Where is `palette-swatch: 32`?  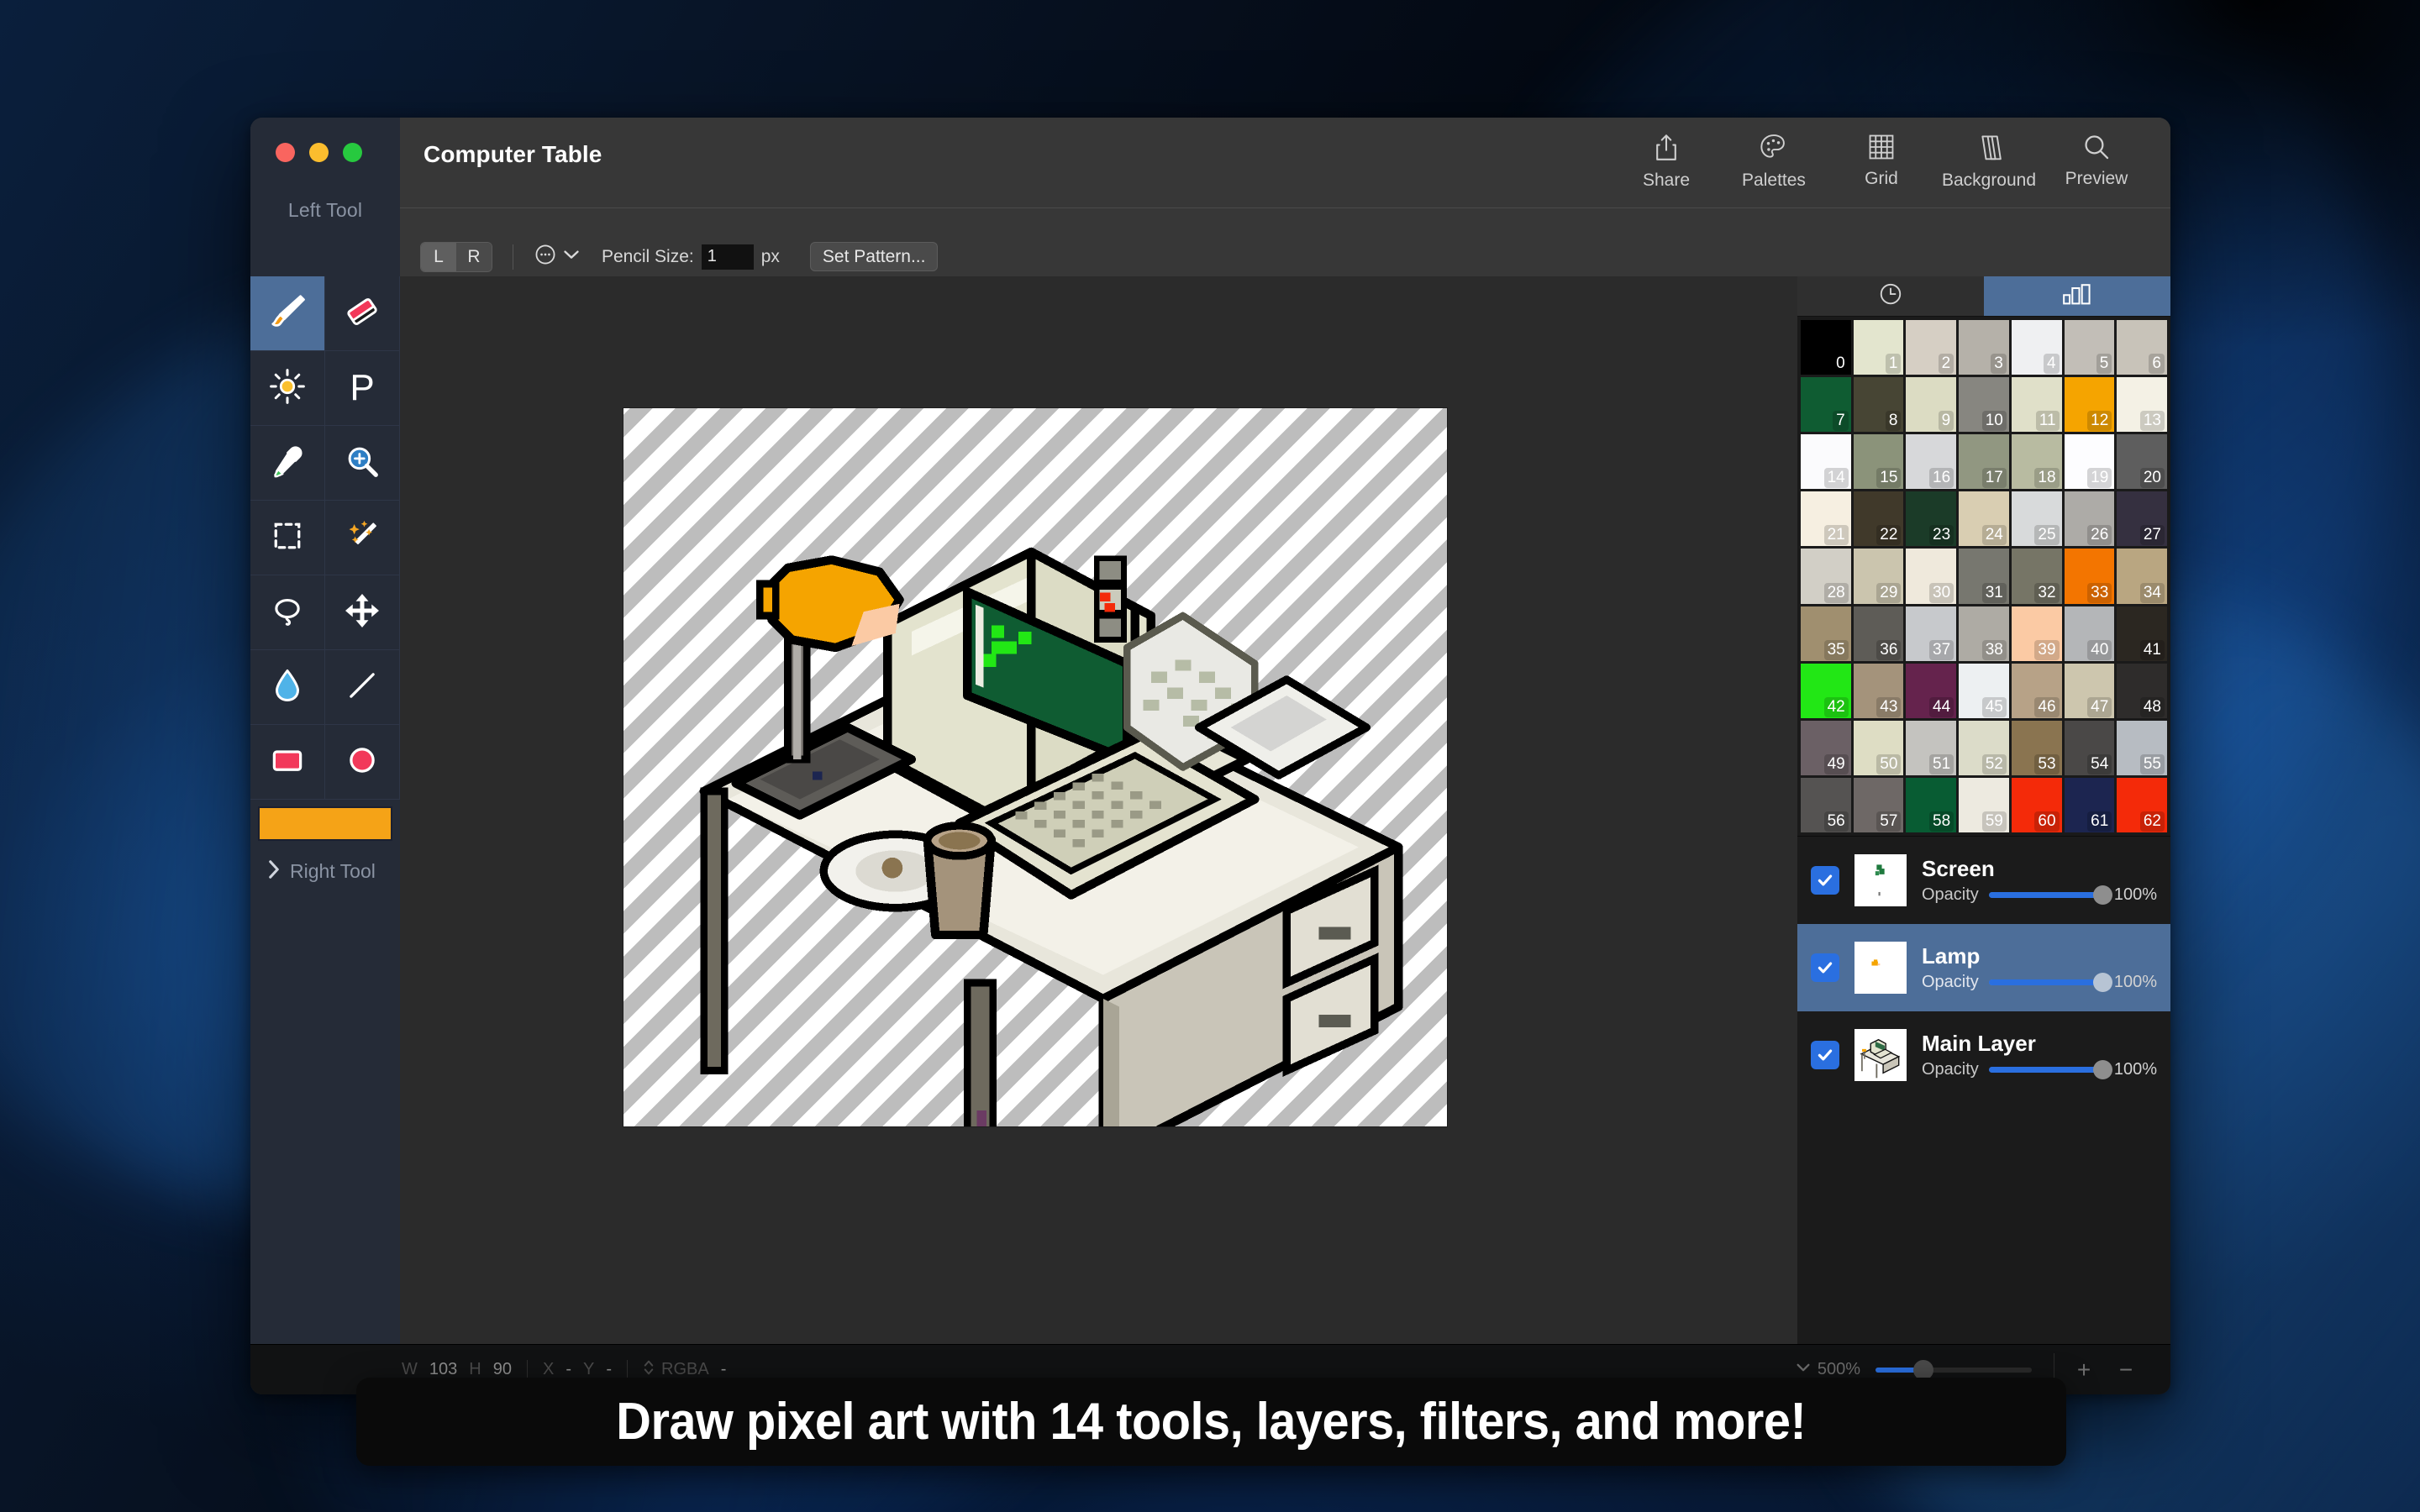
palette-swatch: 32 is located at coordinates (2037, 576).